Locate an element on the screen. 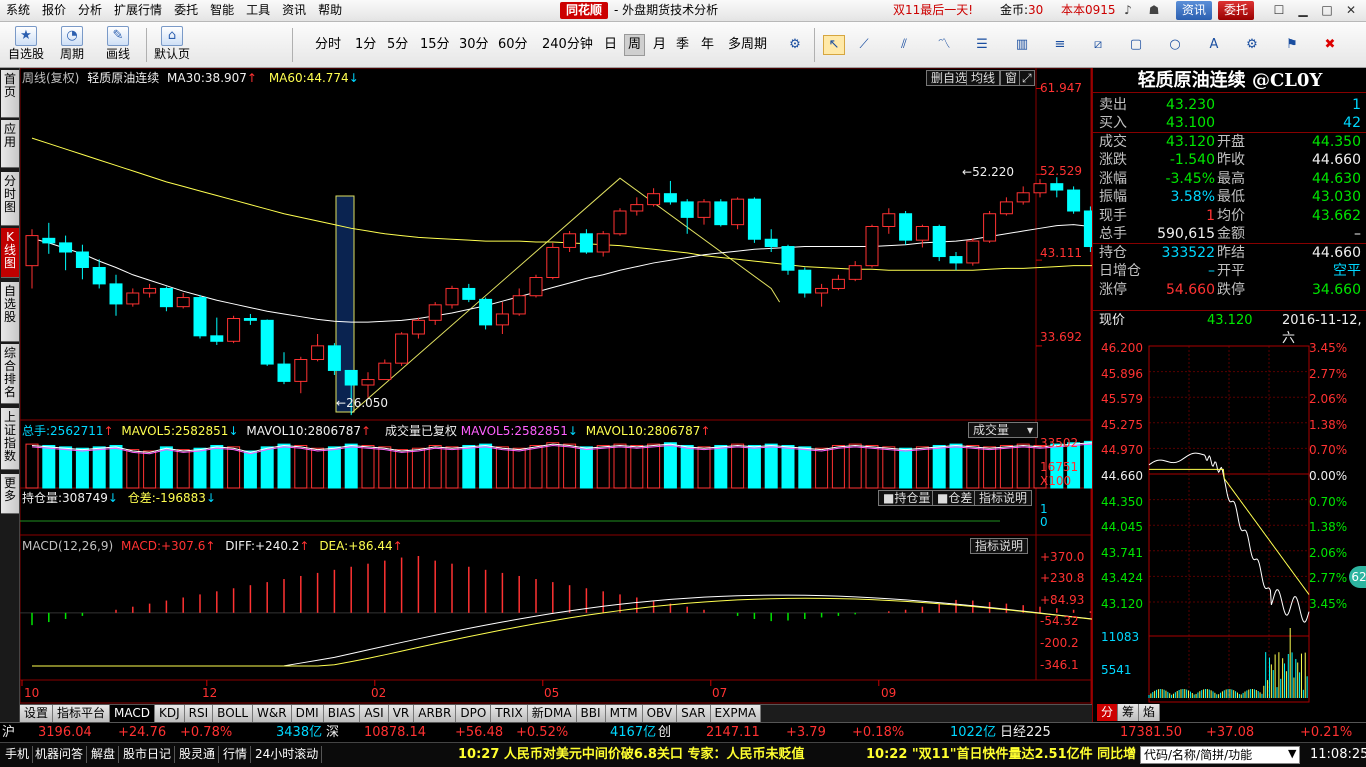  oi-toggle: ■持仓量 is located at coordinates (907, 498).